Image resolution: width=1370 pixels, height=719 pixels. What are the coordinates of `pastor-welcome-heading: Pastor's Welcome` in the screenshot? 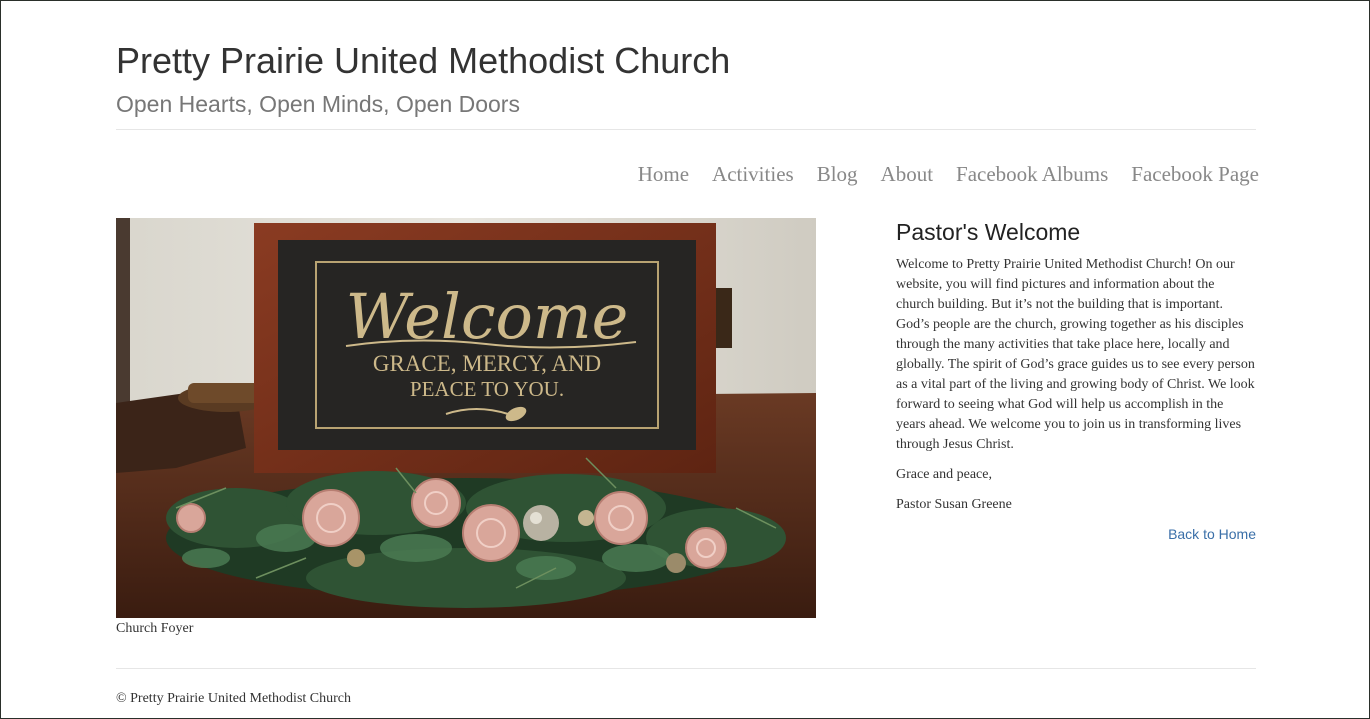 It's located at (988, 232).